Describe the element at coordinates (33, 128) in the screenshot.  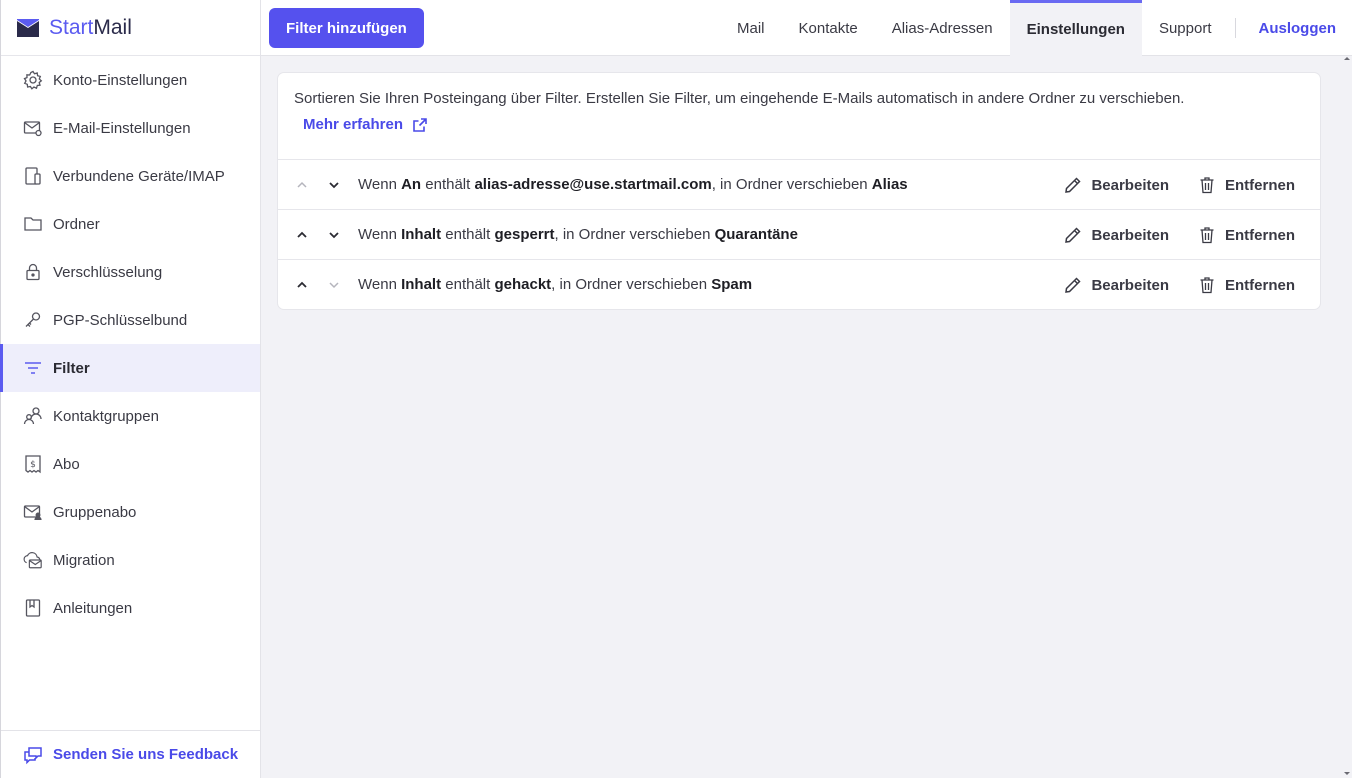
I see `mail-settings-icon` at that location.